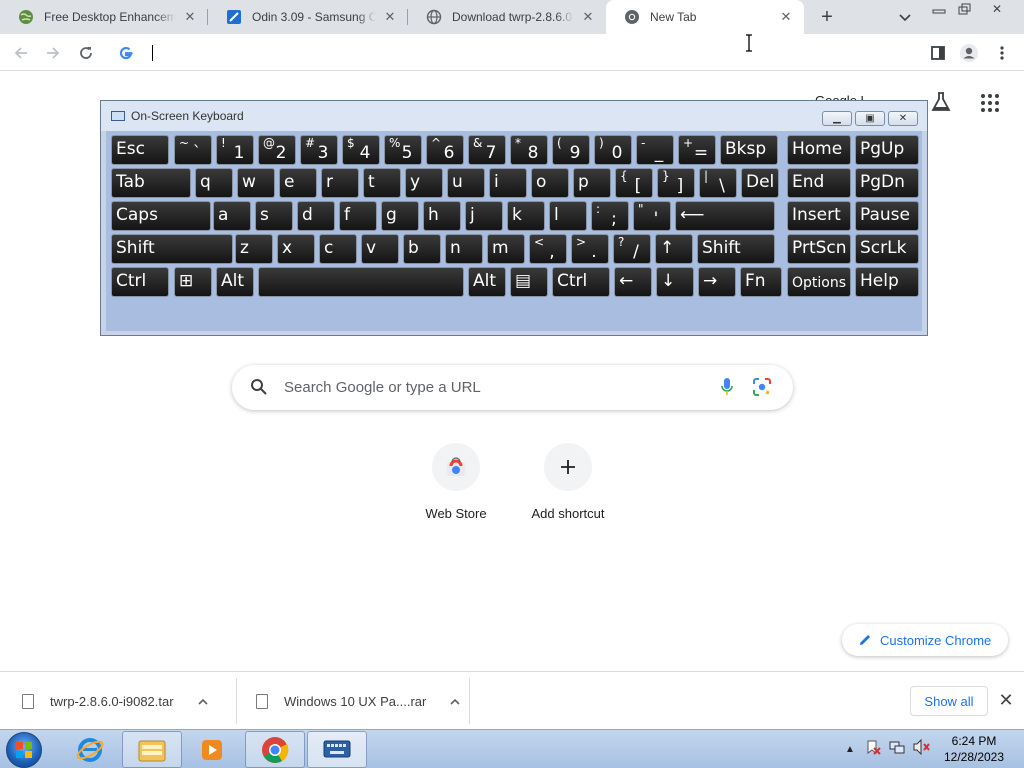  Describe the element at coordinates (140, 150) in the screenshot. I see `osk-key-esc: Esc` at that location.